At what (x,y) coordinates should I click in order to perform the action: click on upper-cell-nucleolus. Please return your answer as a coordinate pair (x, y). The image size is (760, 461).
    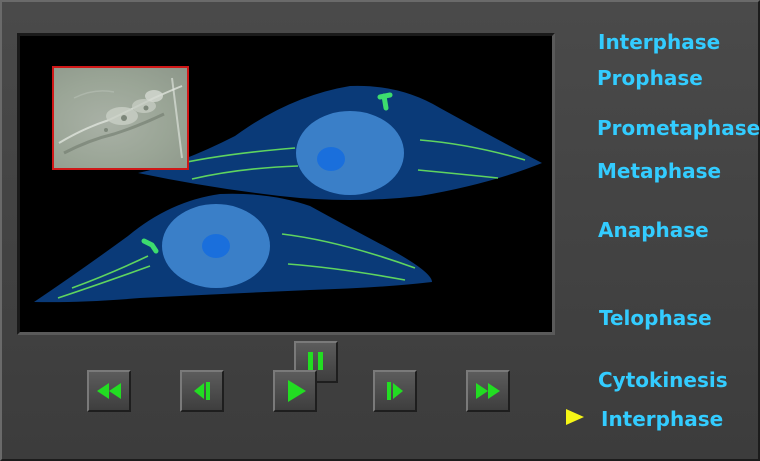
    Looking at the image, I should click on (331, 159).